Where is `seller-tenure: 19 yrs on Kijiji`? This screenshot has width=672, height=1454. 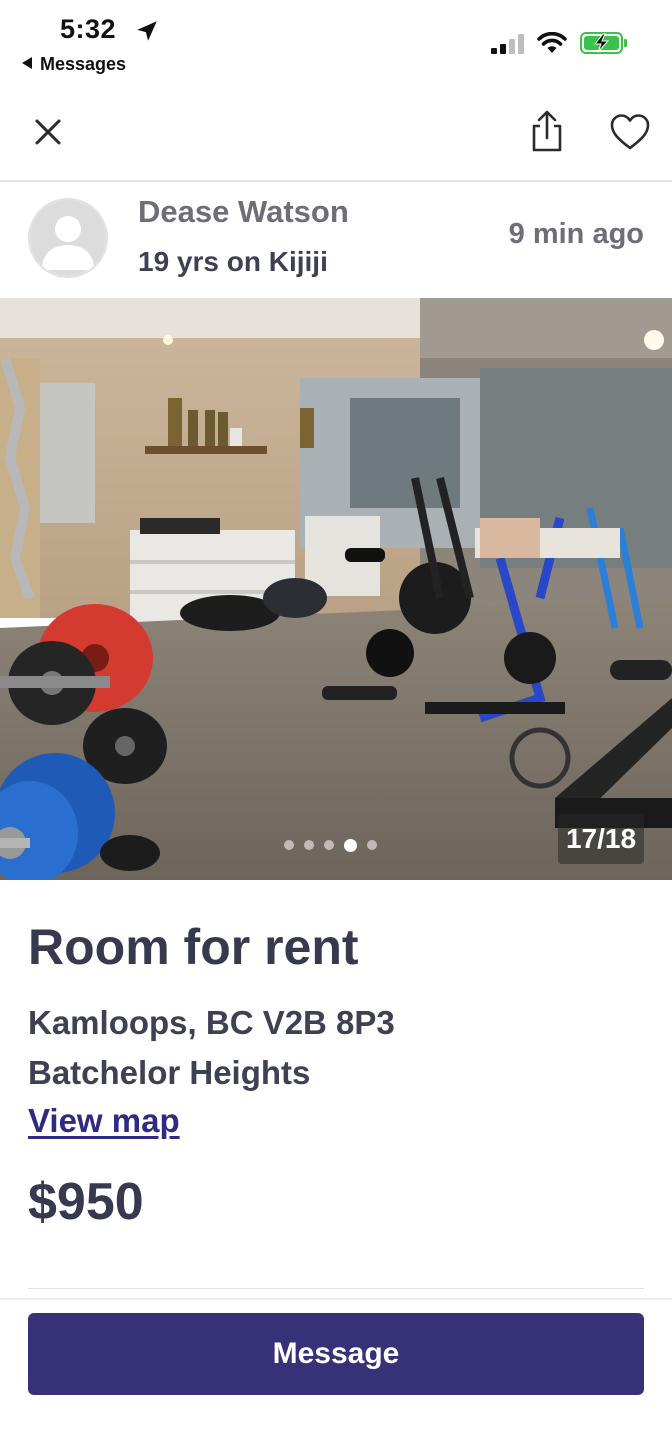
seller-tenure: 19 yrs on Kijiji is located at coordinates (233, 261).